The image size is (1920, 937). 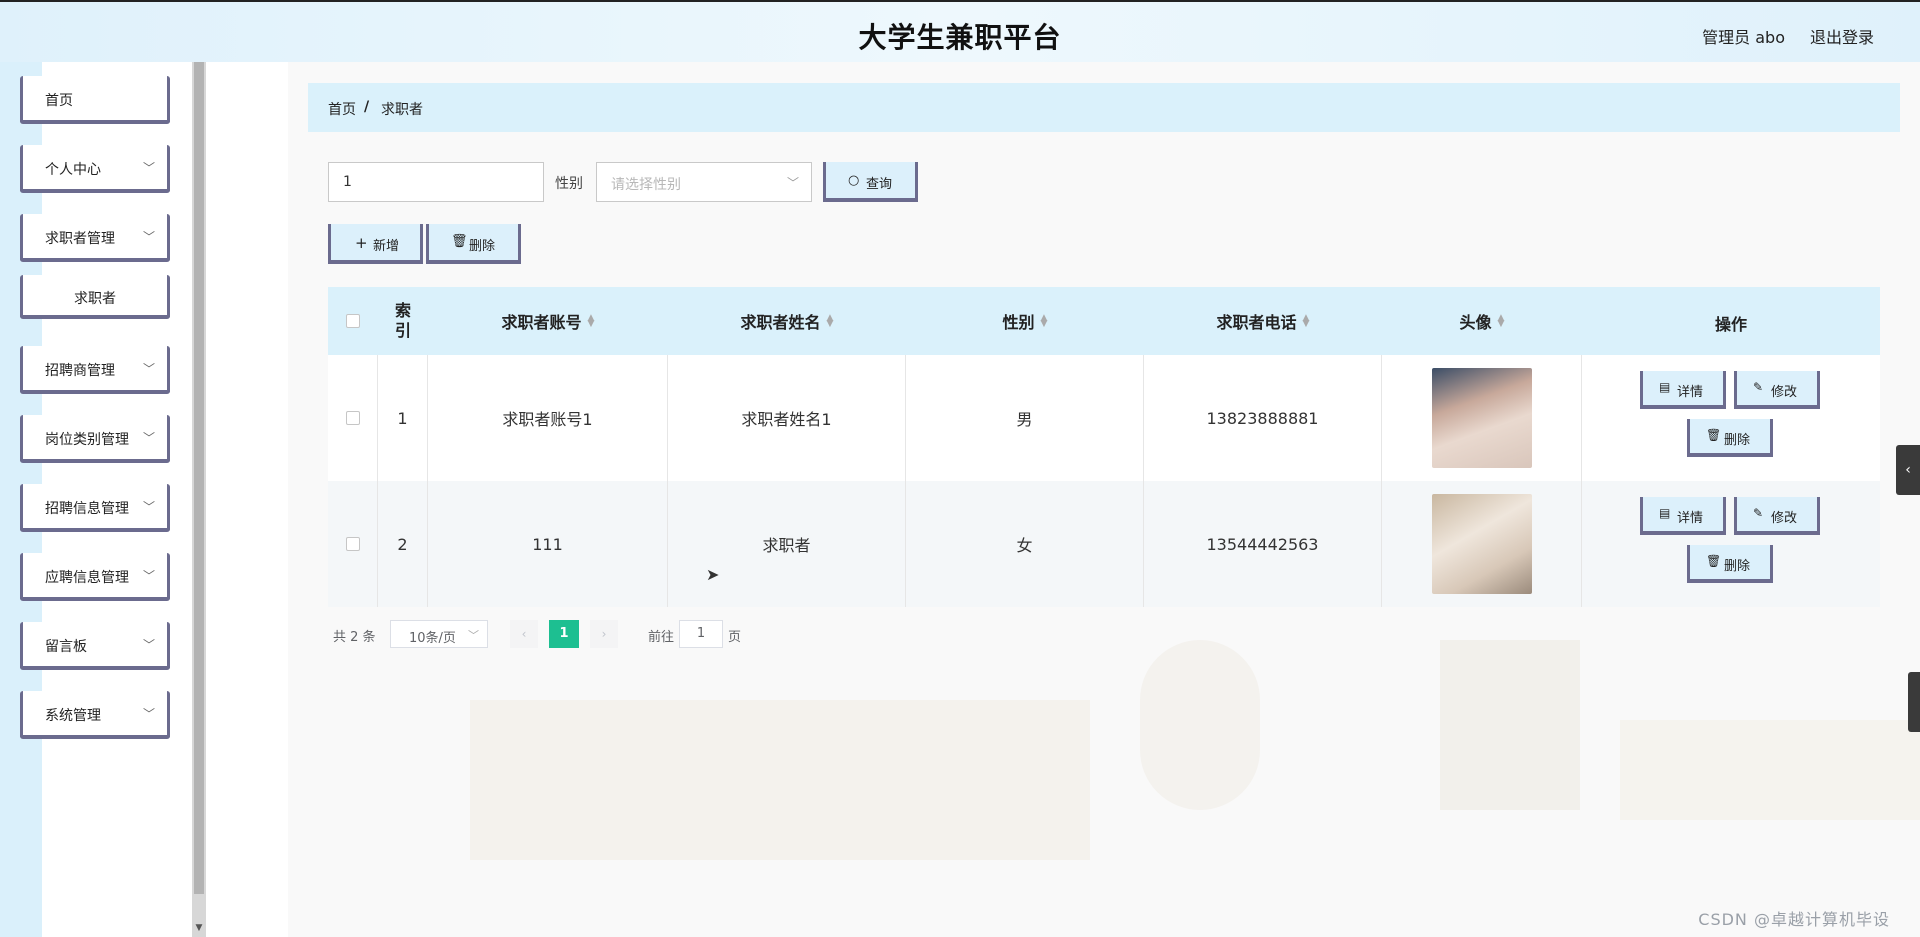 What do you see at coordinates (95, 100) in the screenshot?
I see `sidebar-item-home: 首页` at bounding box center [95, 100].